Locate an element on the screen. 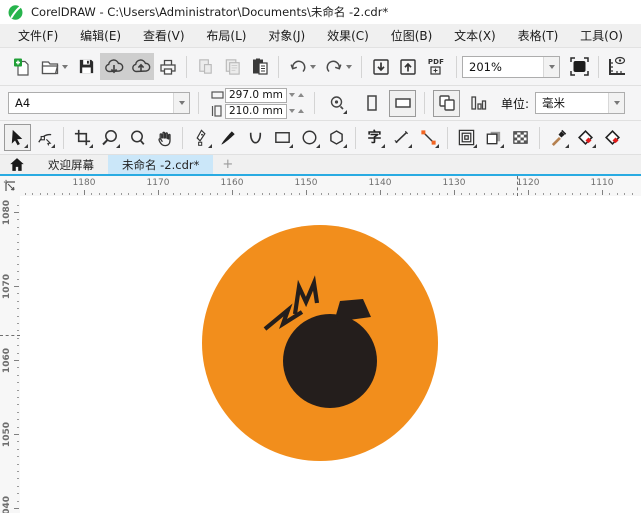  text-tool: 字 is located at coordinates (374, 137).